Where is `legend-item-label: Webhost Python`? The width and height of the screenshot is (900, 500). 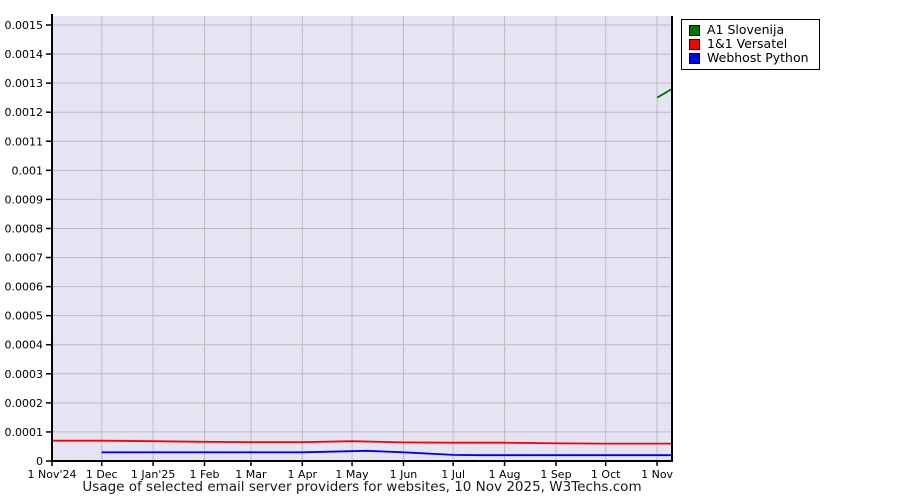 legend-item-label: Webhost Python is located at coordinates (758, 57).